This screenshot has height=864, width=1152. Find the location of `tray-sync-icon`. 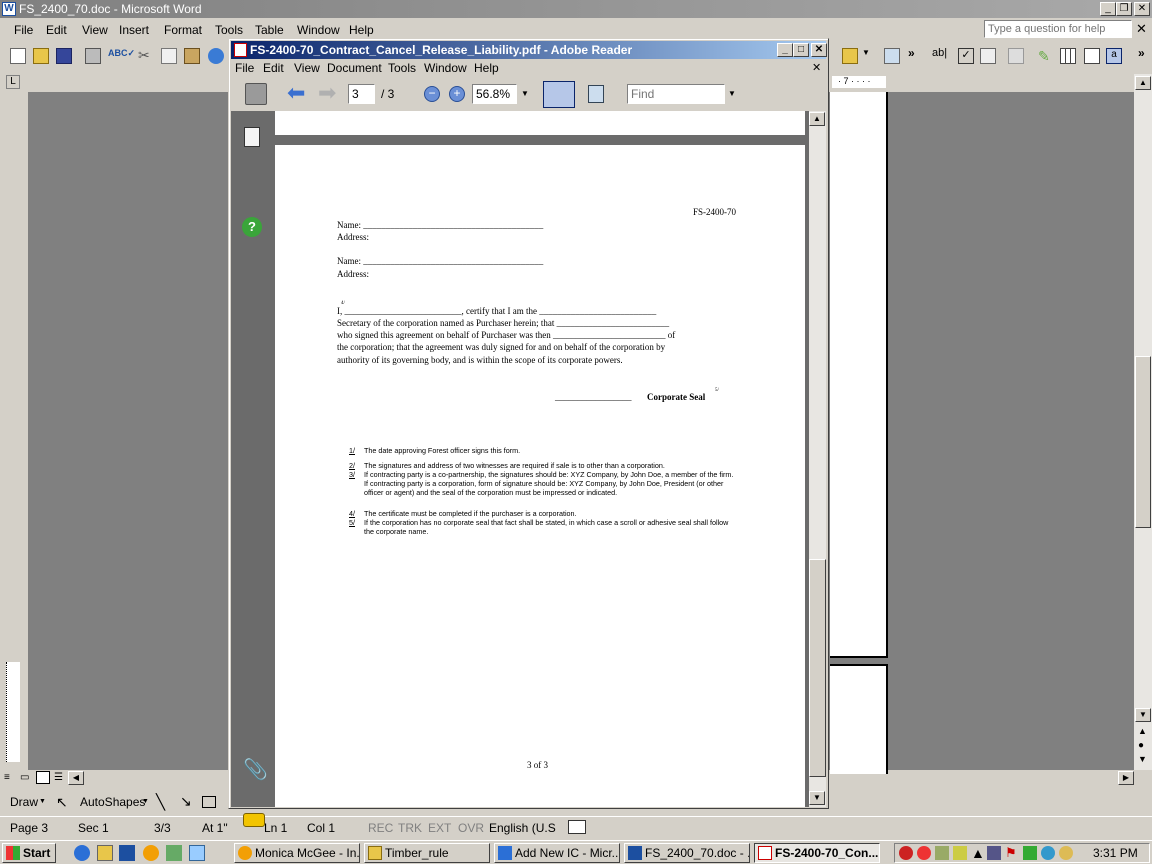

tray-sync-icon is located at coordinates (1030, 853).